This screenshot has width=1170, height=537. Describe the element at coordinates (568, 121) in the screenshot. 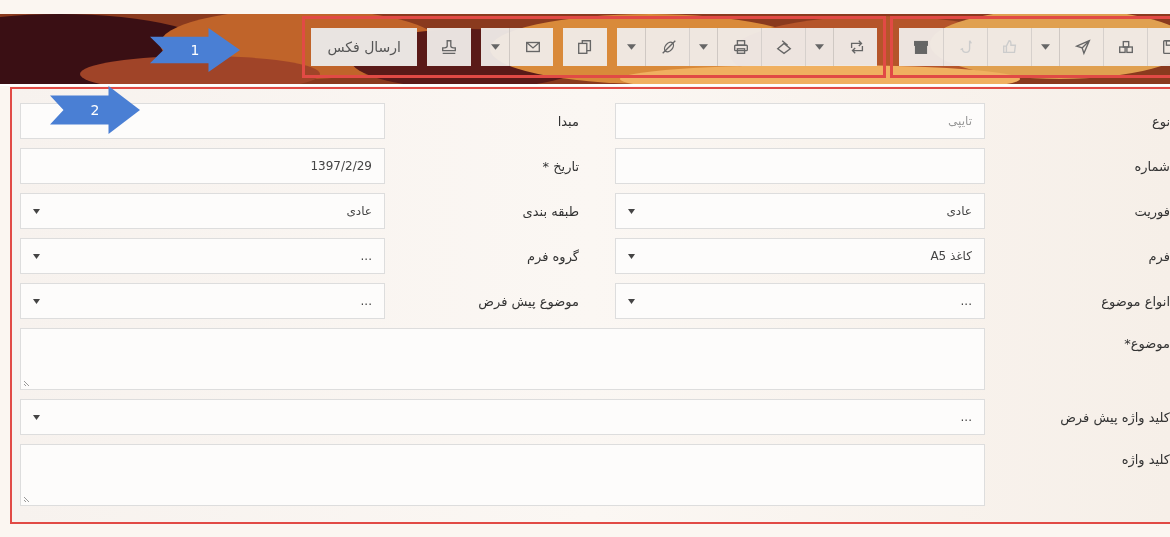

I see `field-label: مبدا` at that location.